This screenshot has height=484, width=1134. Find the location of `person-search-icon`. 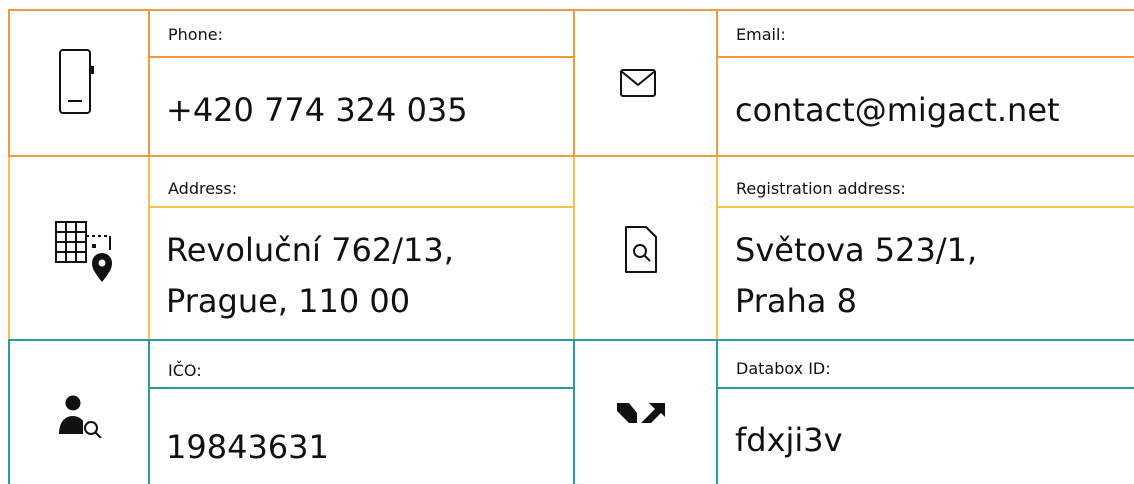

person-search-icon is located at coordinates (80, 416).